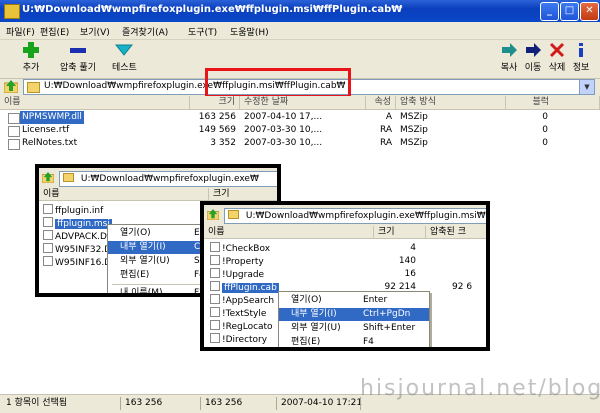 The image size is (600, 413). What do you see at coordinates (589, 11) in the screenshot?
I see `close-button: ✕` at bounding box center [589, 11].